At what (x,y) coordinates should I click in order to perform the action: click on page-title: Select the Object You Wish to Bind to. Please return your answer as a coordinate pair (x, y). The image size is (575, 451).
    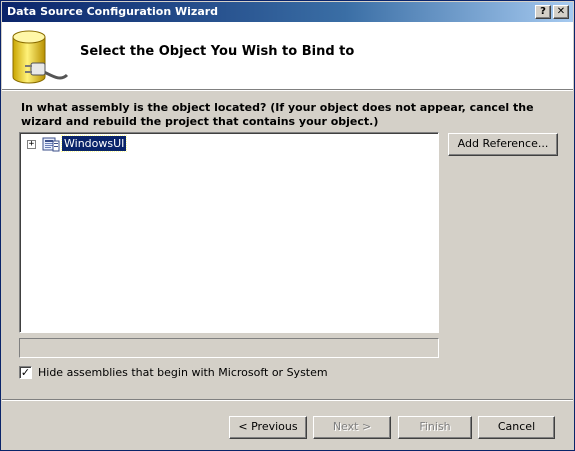
    Looking at the image, I should click on (217, 51).